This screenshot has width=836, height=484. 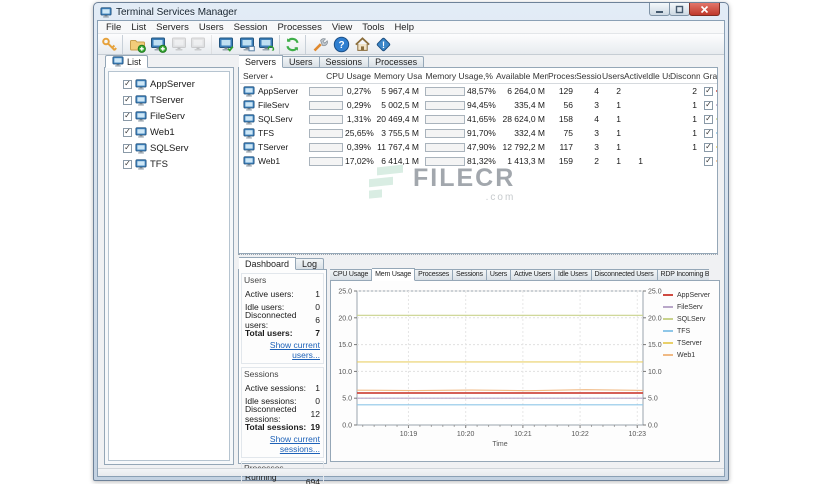 What do you see at coordinates (344, 62) in the screenshot?
I see `main-tab: Sessions` at bounding box center [344, 62].